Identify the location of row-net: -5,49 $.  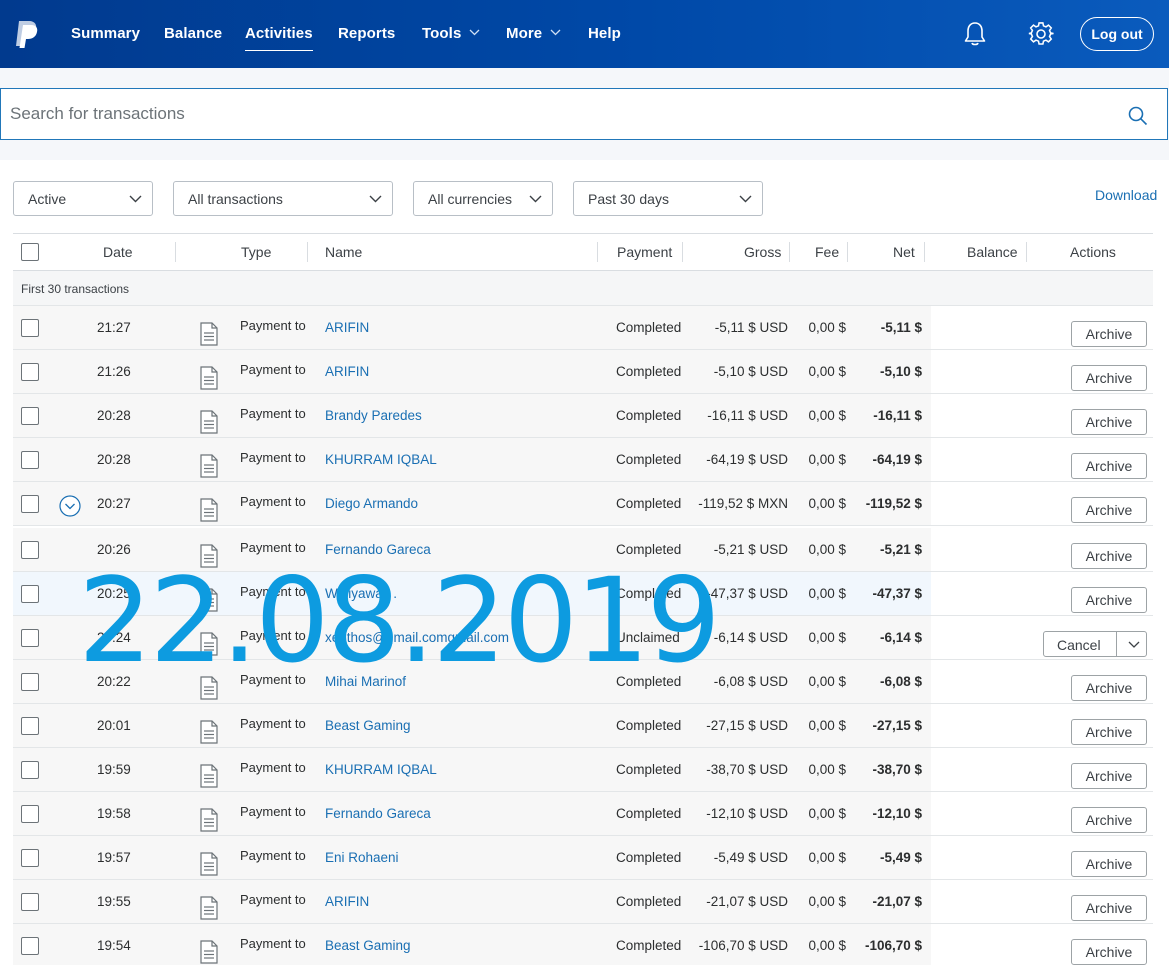
(900, 857).